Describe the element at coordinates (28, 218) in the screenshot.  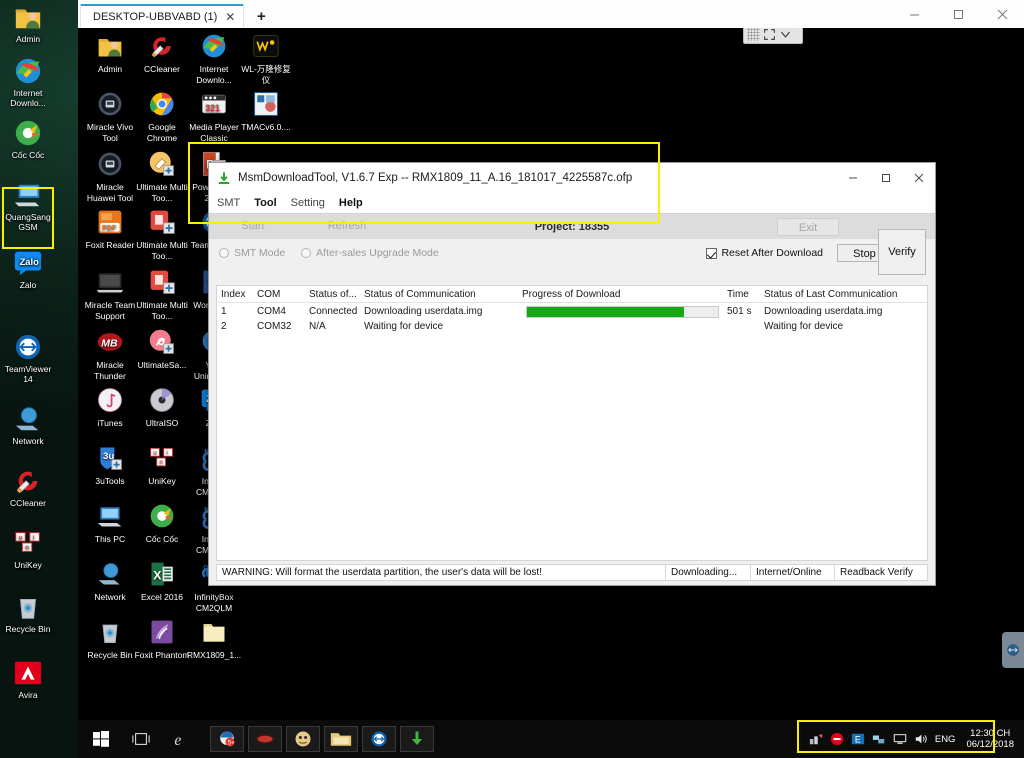
I see `quangsang-gsm-icon-highlight` at that location.